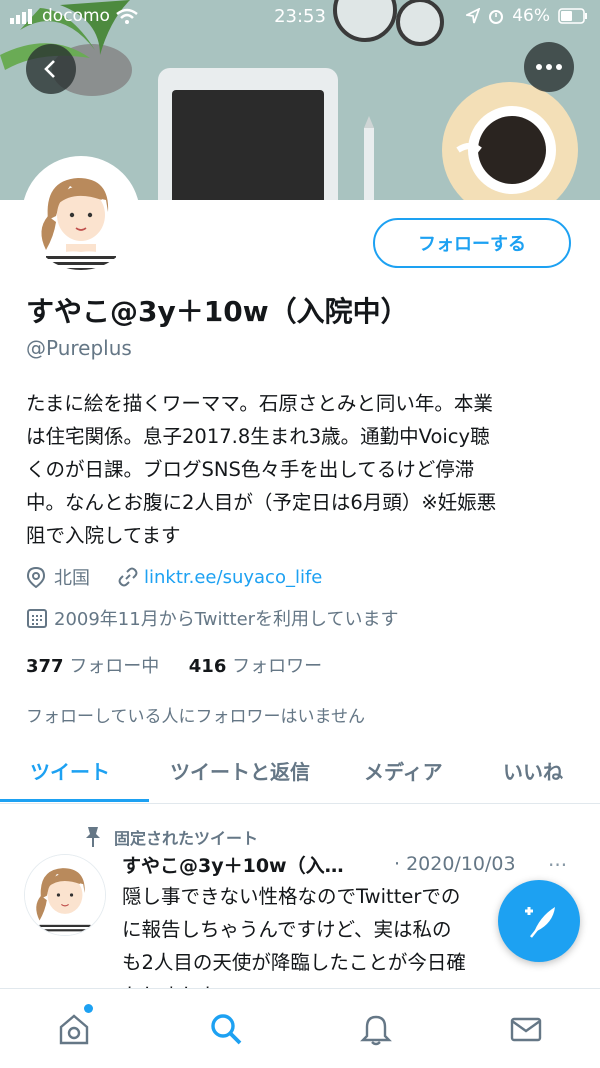  Describe the element at coordinates (455, 864) in the screenshot. I see `tweet-date: · 2020/10/03` at that location.